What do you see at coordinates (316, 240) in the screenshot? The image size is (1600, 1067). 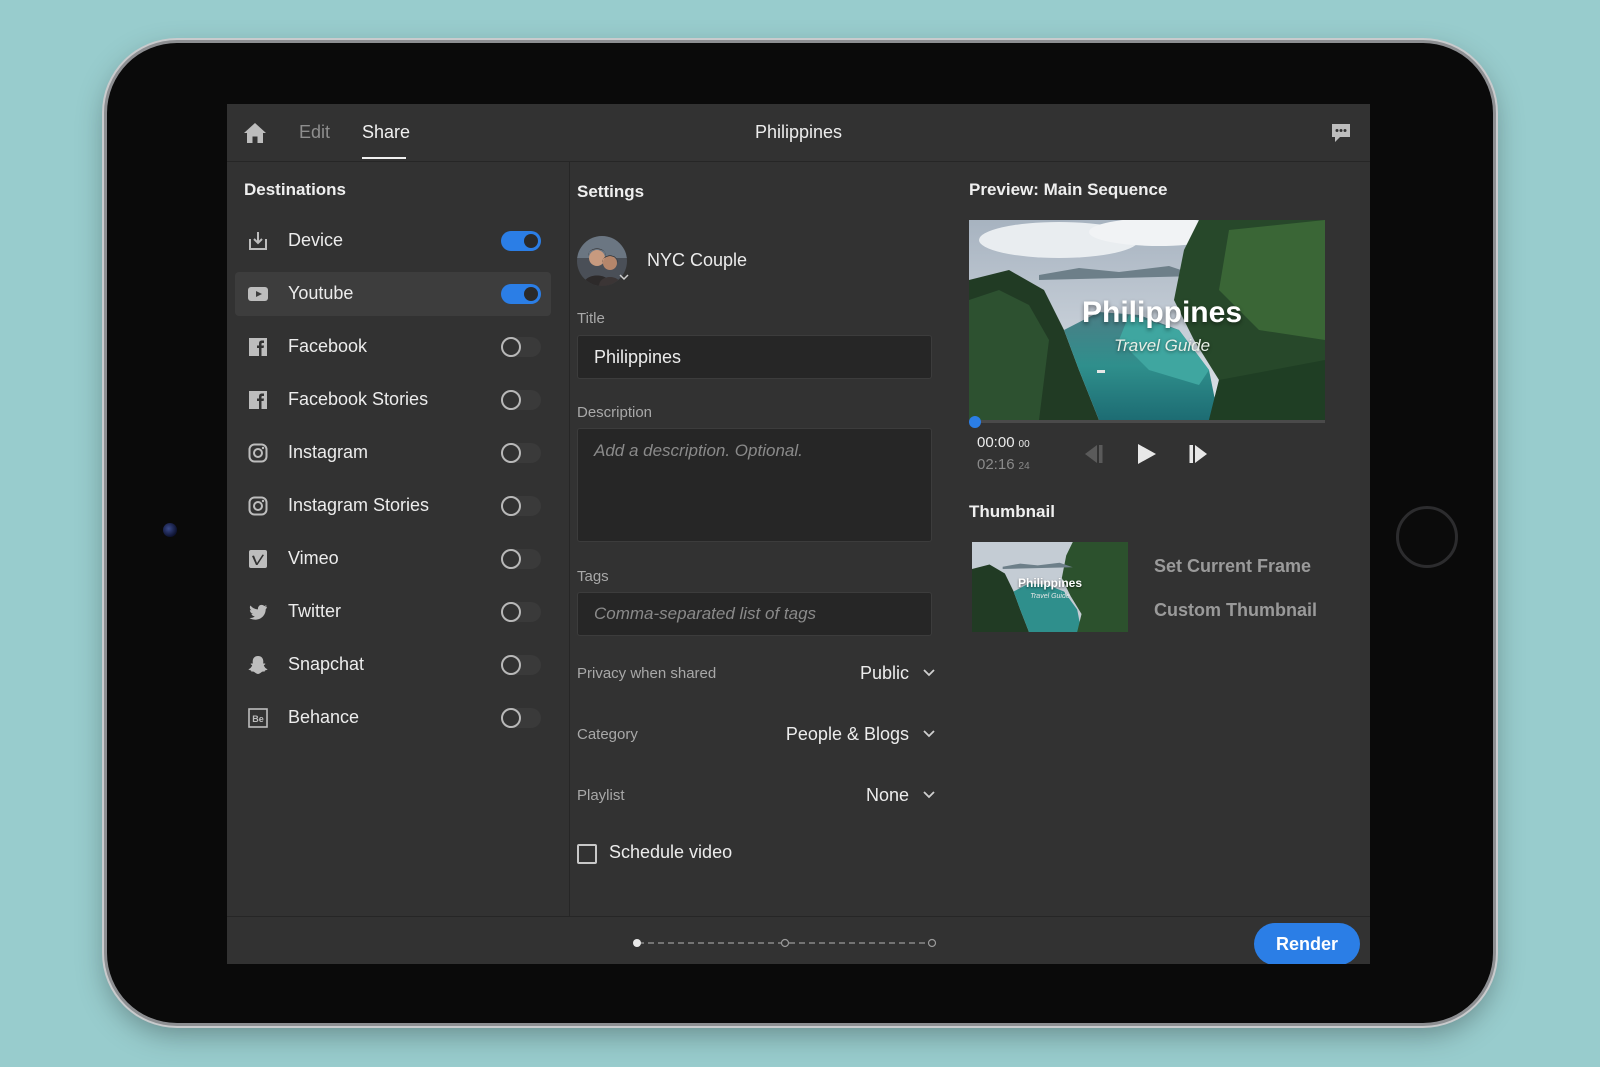 I see `destination-label: Device` at bounding box center [316, 240].